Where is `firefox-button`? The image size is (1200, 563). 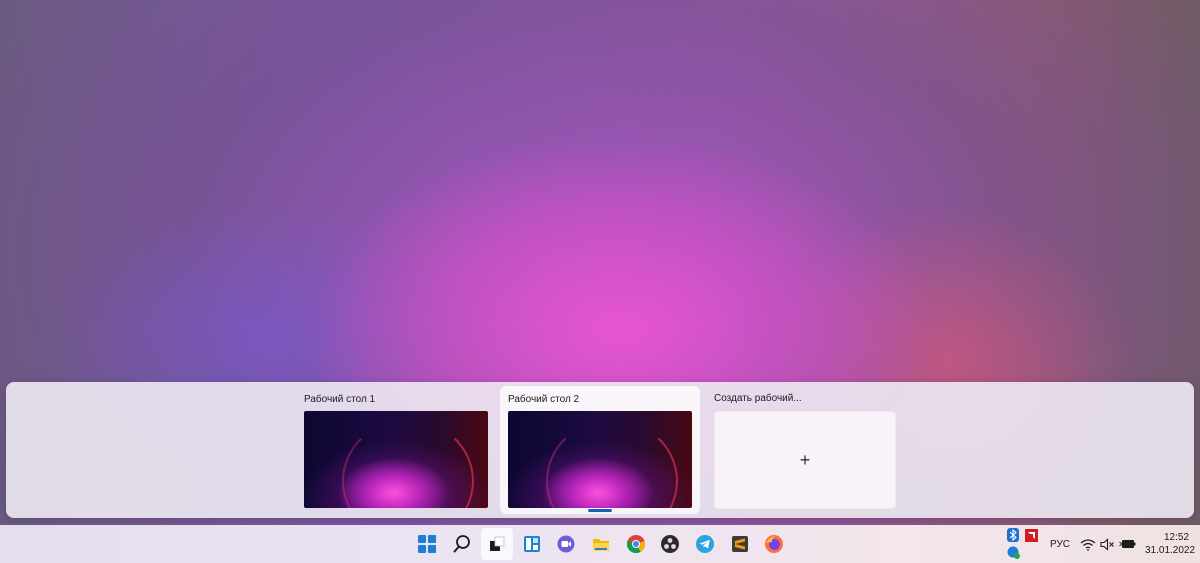 firefox-button is located at coordinates (774, 544).